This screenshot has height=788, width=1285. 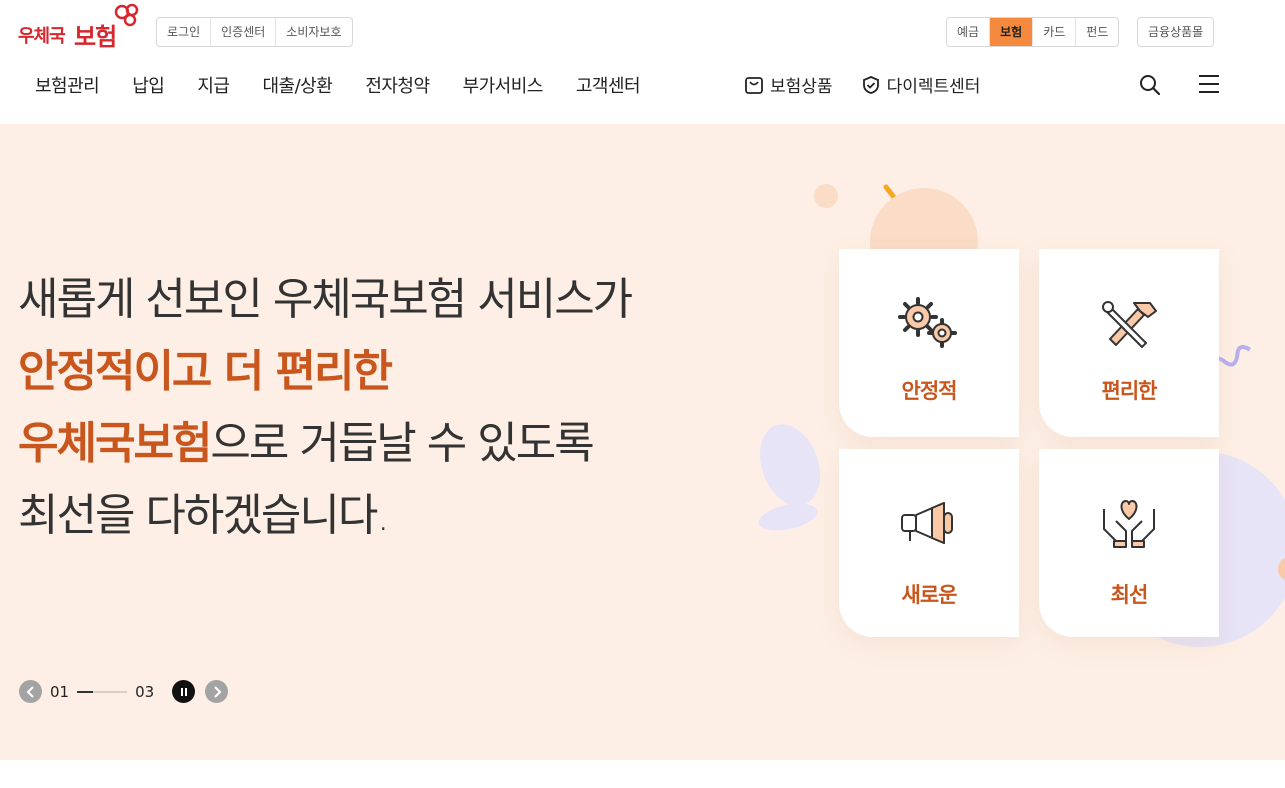 I want to click on shield-check-icon, so click(x=870, y=84).